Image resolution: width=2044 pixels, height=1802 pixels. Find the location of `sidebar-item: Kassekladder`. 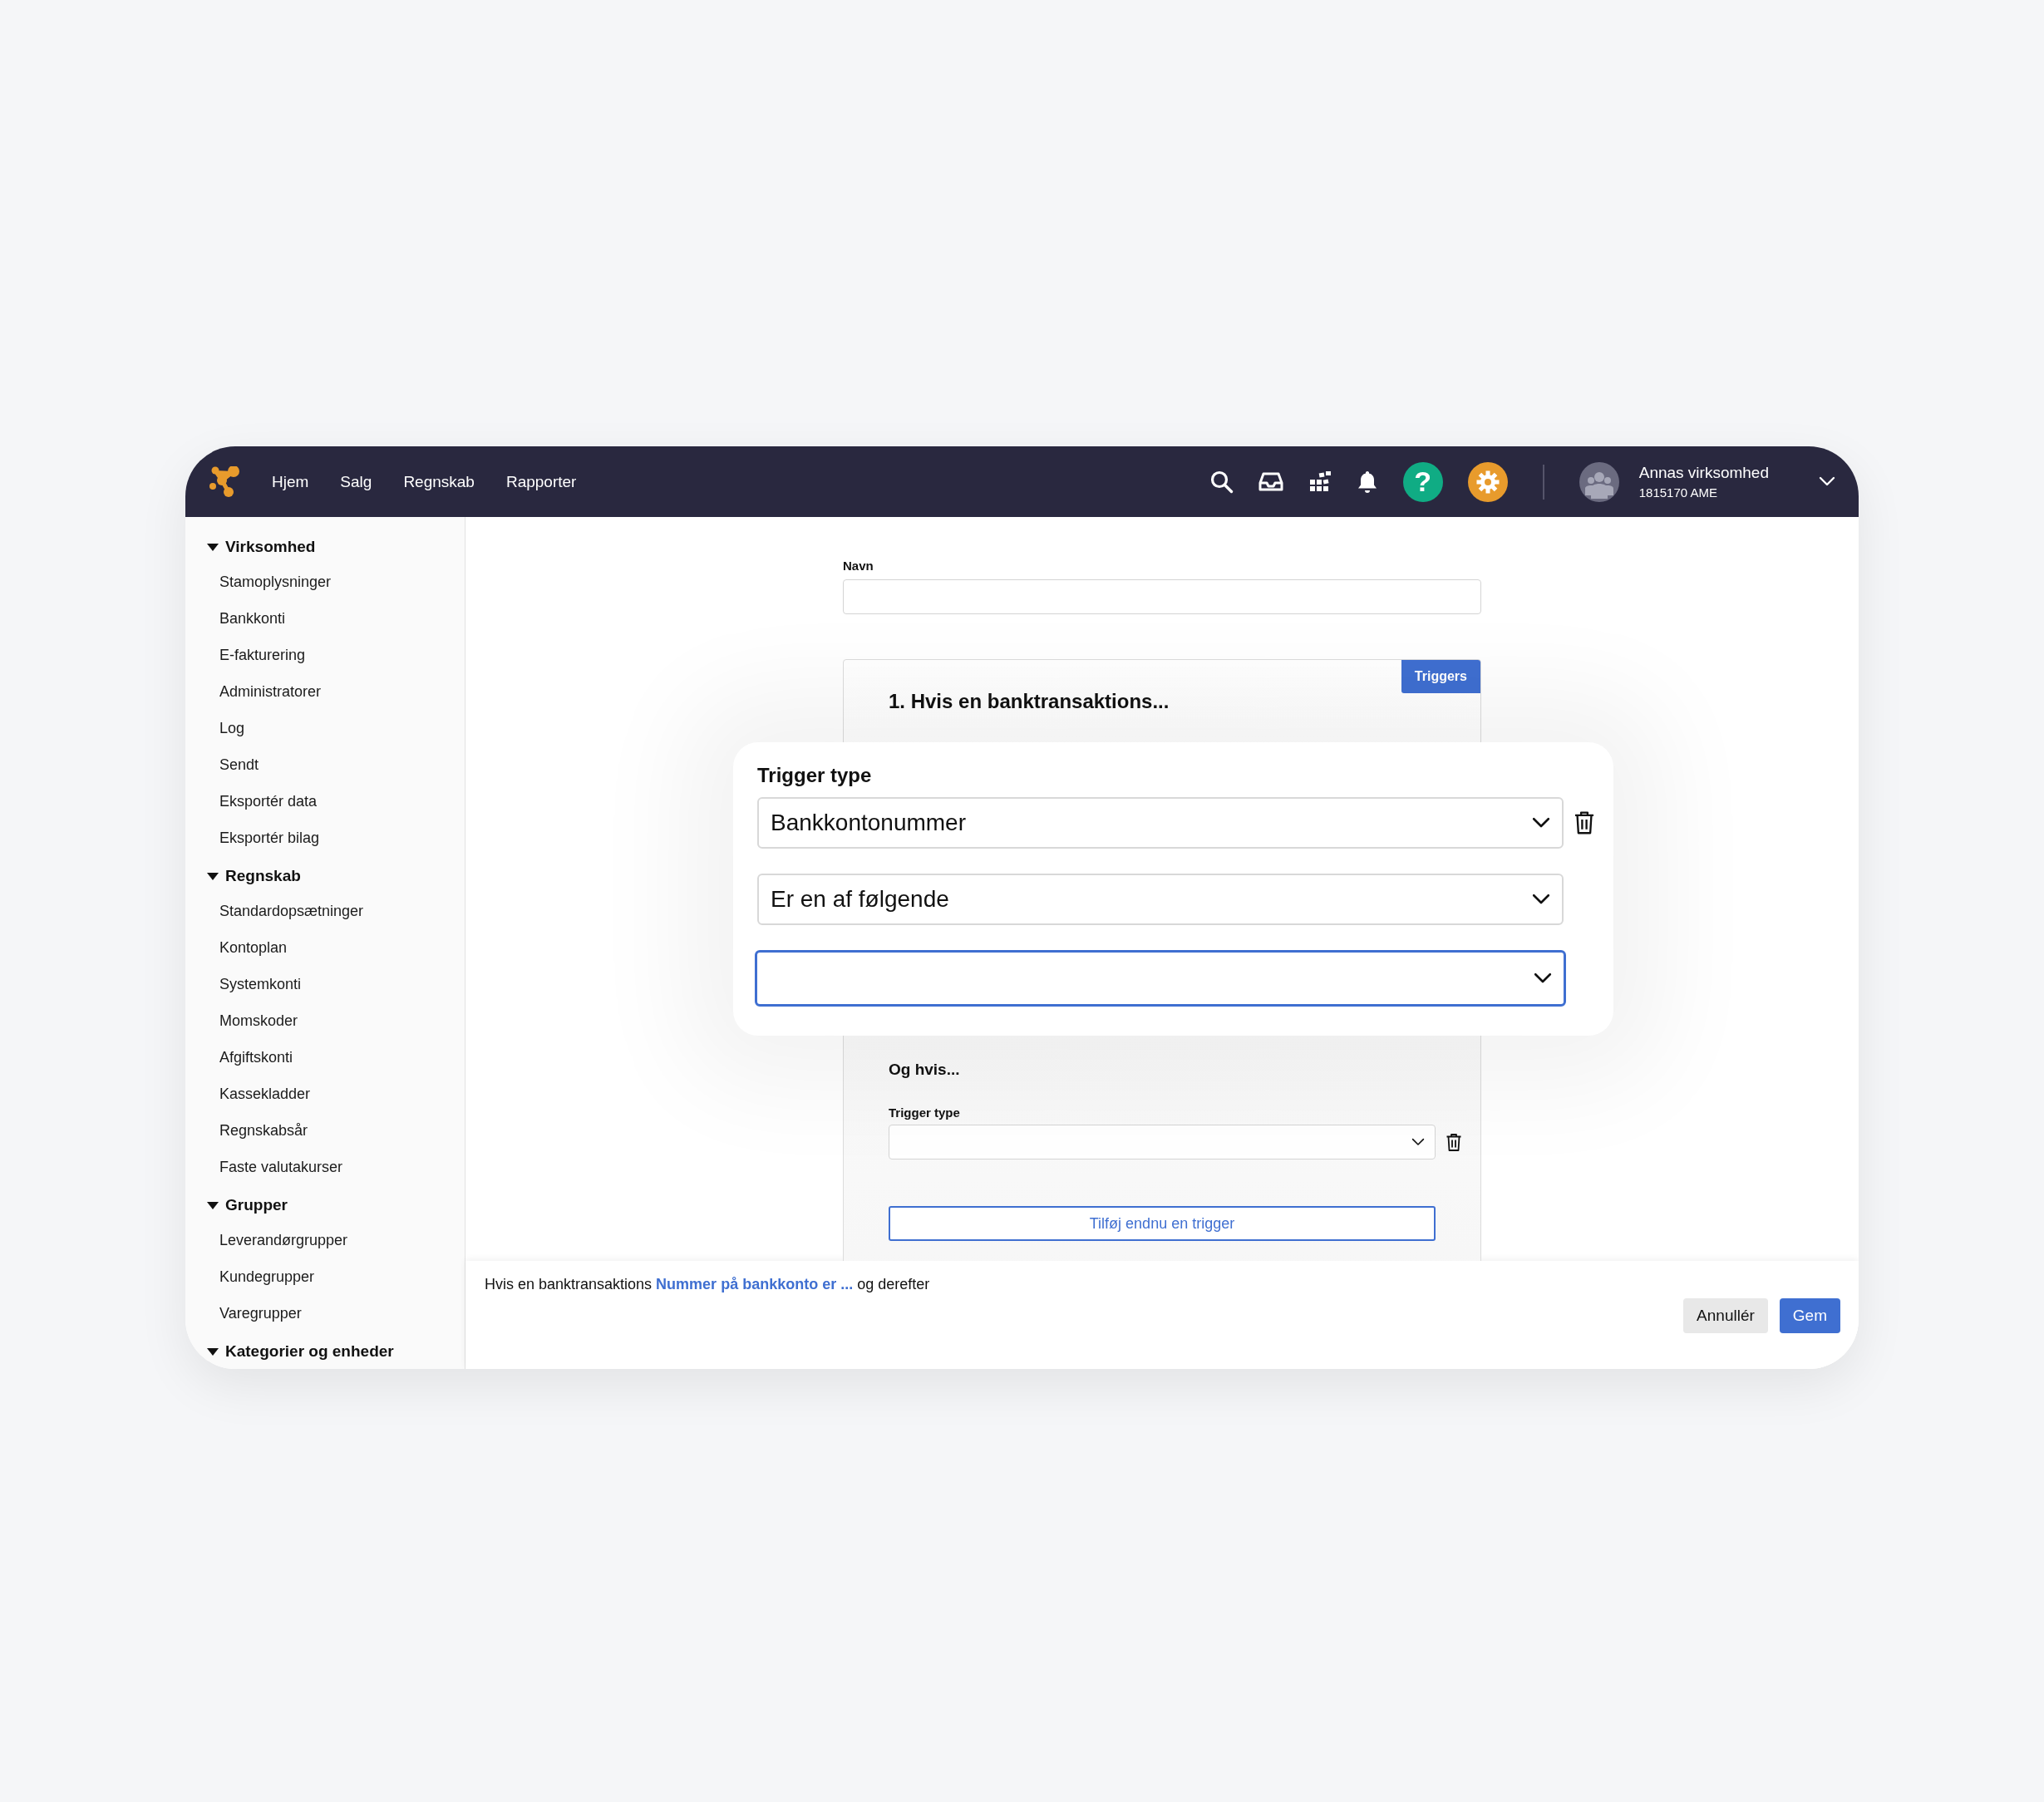

sidebar-item: Kassekladder is located at coordinates (342, 1094).